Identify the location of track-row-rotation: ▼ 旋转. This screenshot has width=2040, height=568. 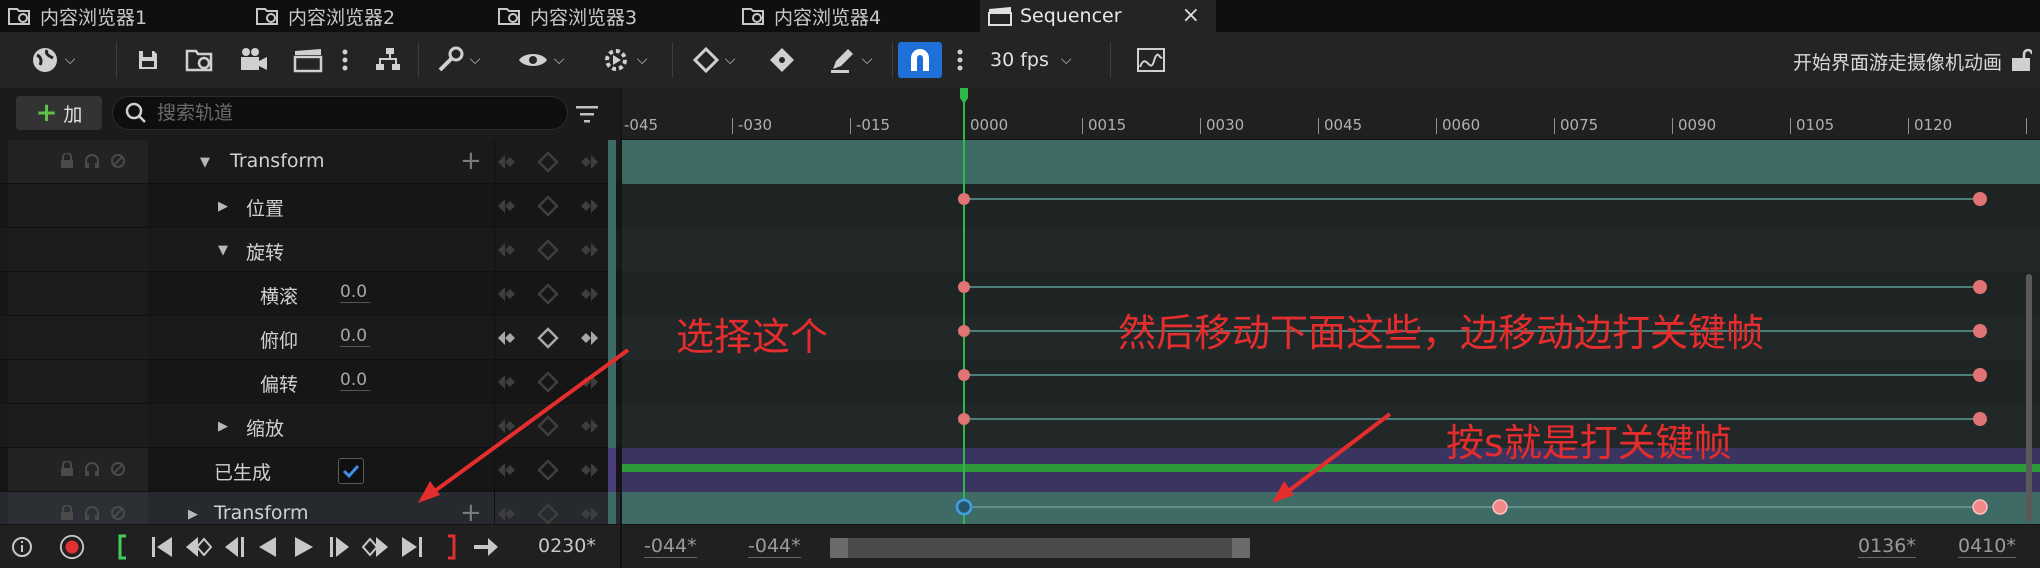
(310, 250).